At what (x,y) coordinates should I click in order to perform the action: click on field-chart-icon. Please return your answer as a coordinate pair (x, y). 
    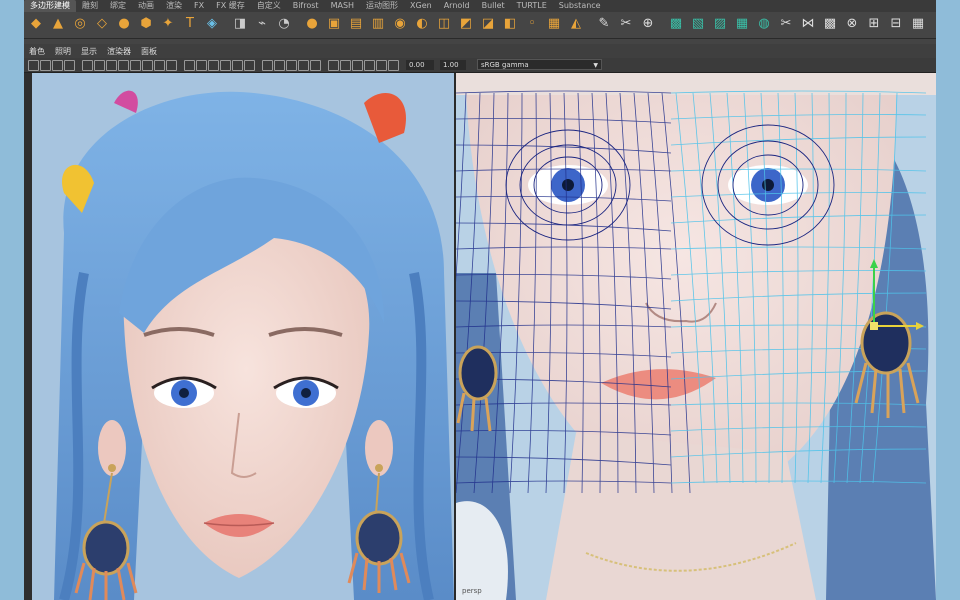
    Looking at the image, I should click on (147, 65).